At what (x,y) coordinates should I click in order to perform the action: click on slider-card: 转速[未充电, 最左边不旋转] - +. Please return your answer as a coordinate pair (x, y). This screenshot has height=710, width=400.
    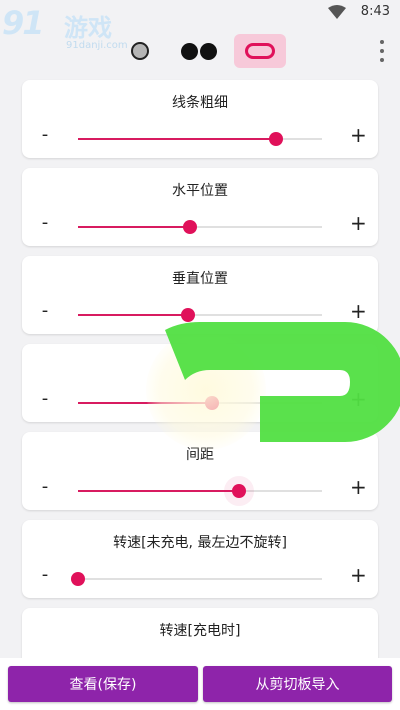
    Looking at the image, I should click on (200, 559).